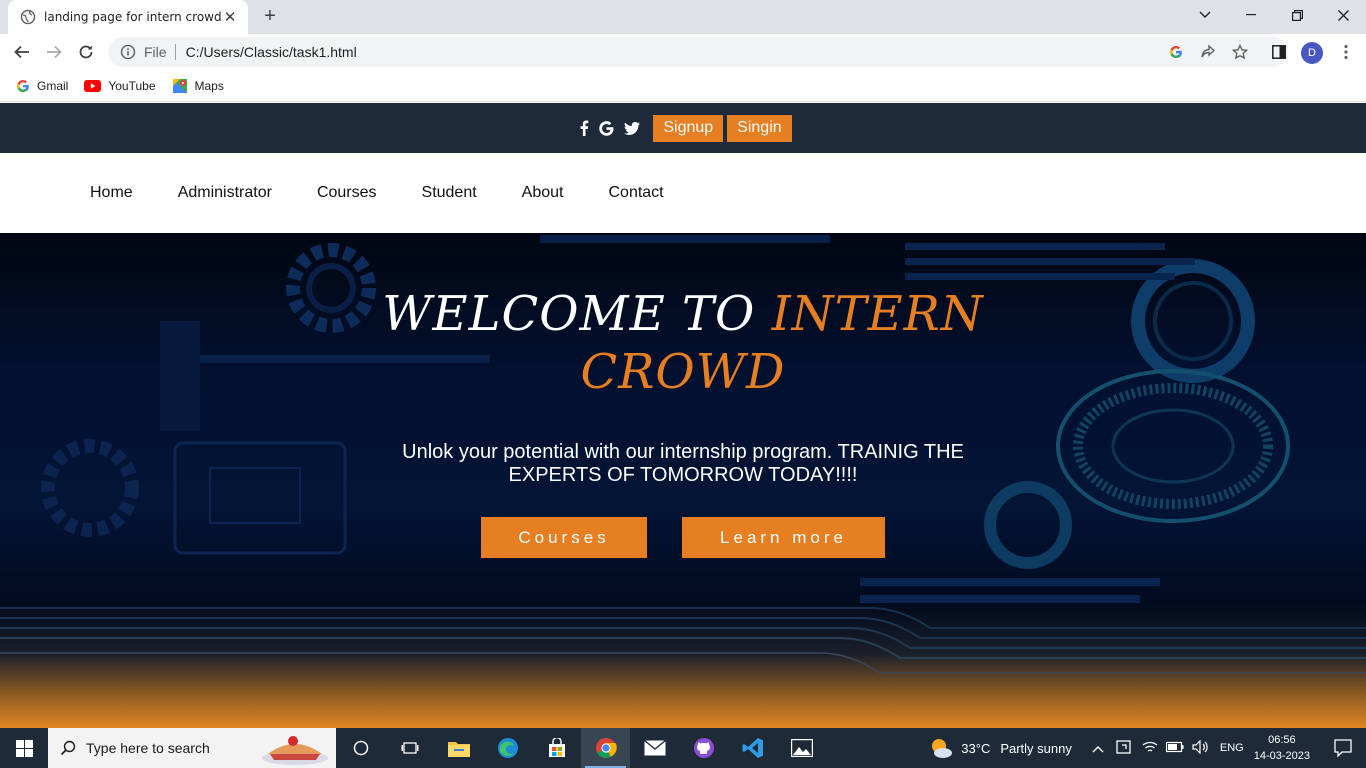 The height and width of the screenshot is (768, 1366). What do you see at coordinates (1282, 748) in the screenshot?
I see `clock: 06:56 14-03-2023` at bounding box center [1282, 748].